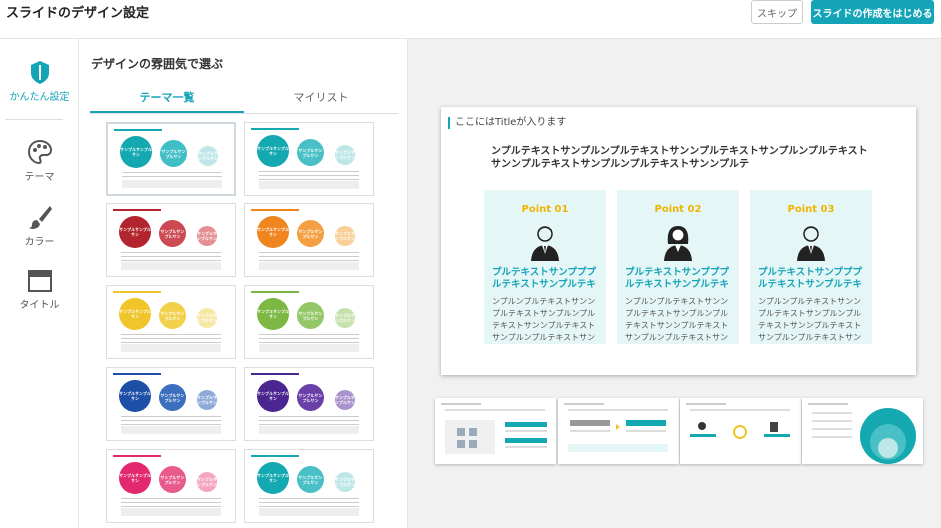  I want to click on tab-theme-list: テーマ一覧, so click(167, 97).